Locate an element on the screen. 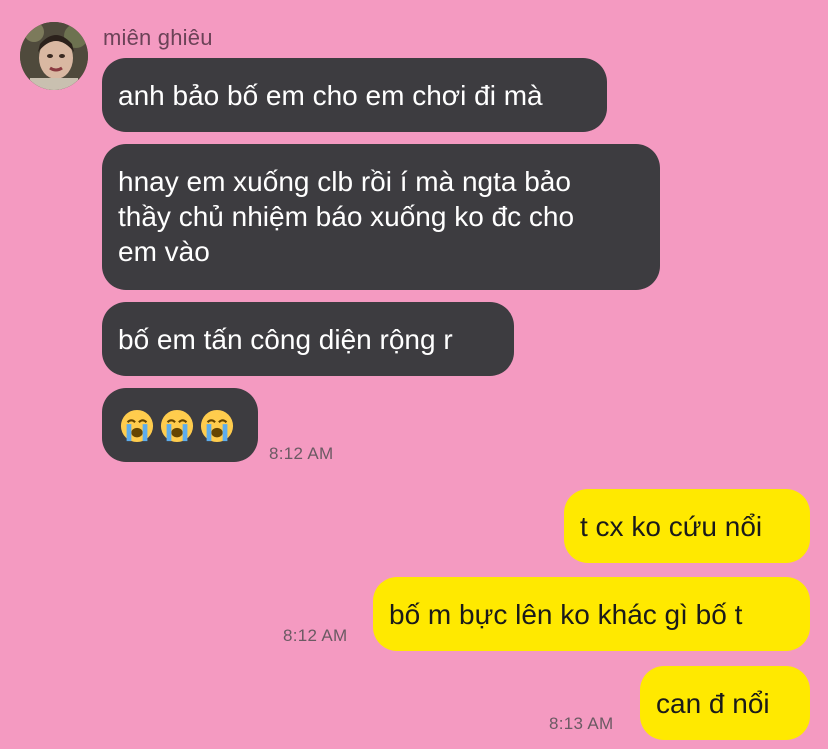 This screenshot has height=749, width=828. contact-avatar is located at coordinates (54, 56).